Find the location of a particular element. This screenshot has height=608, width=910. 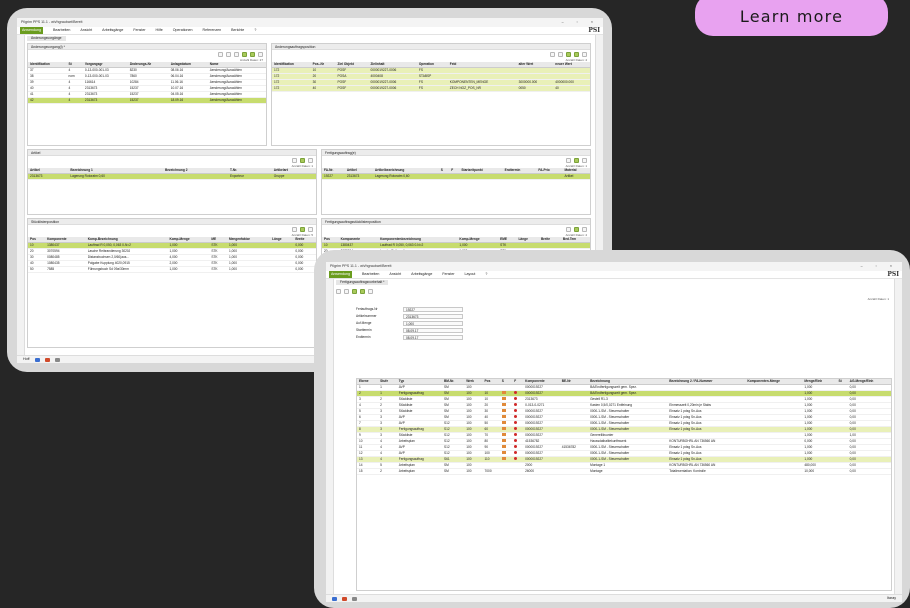

table-cell: Führungsbuch Sd 09a/30mm is located at coordinates (126, 269).